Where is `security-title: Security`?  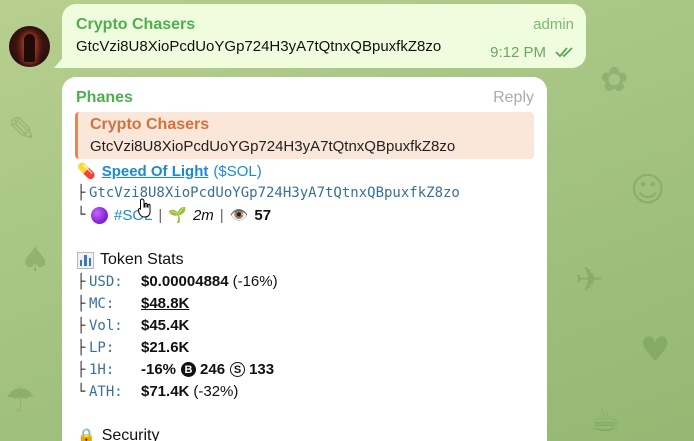
security-title: Security is located at coordinates (130, 434).